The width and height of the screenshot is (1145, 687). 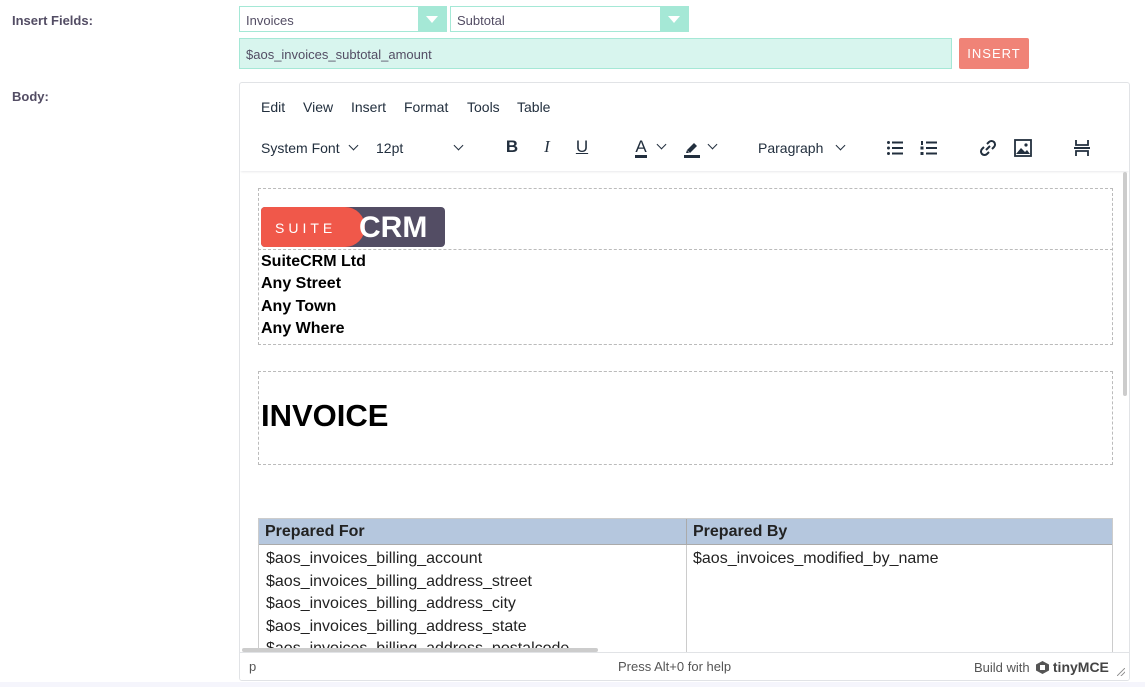 I want to click on menu-tools: Tools, so click(x=483, y=107).